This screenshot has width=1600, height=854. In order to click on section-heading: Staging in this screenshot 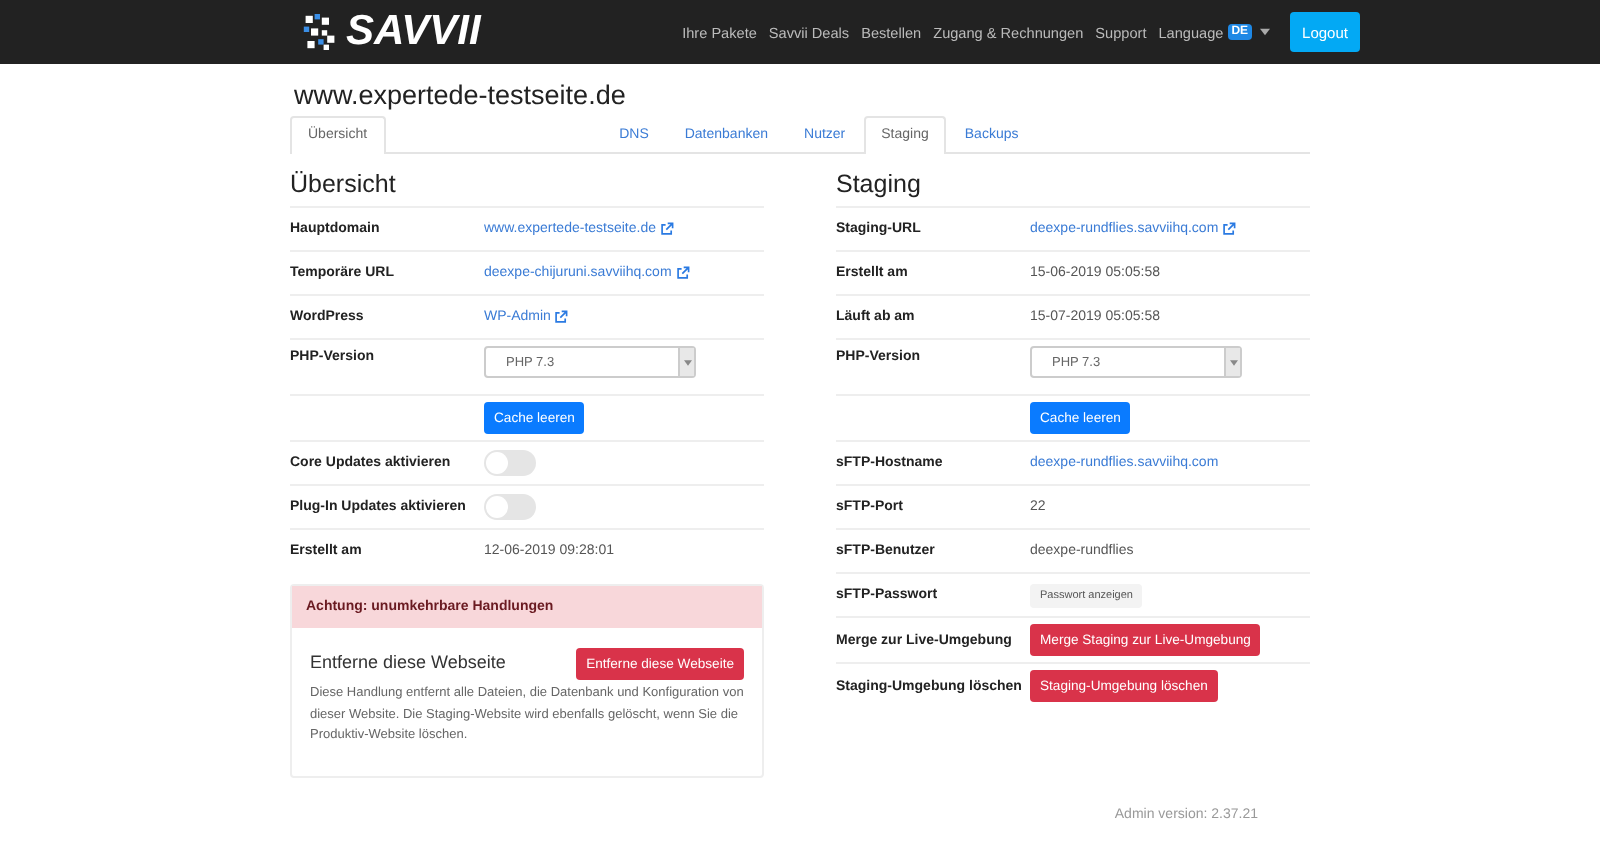, I will do `click(879, 184)`.